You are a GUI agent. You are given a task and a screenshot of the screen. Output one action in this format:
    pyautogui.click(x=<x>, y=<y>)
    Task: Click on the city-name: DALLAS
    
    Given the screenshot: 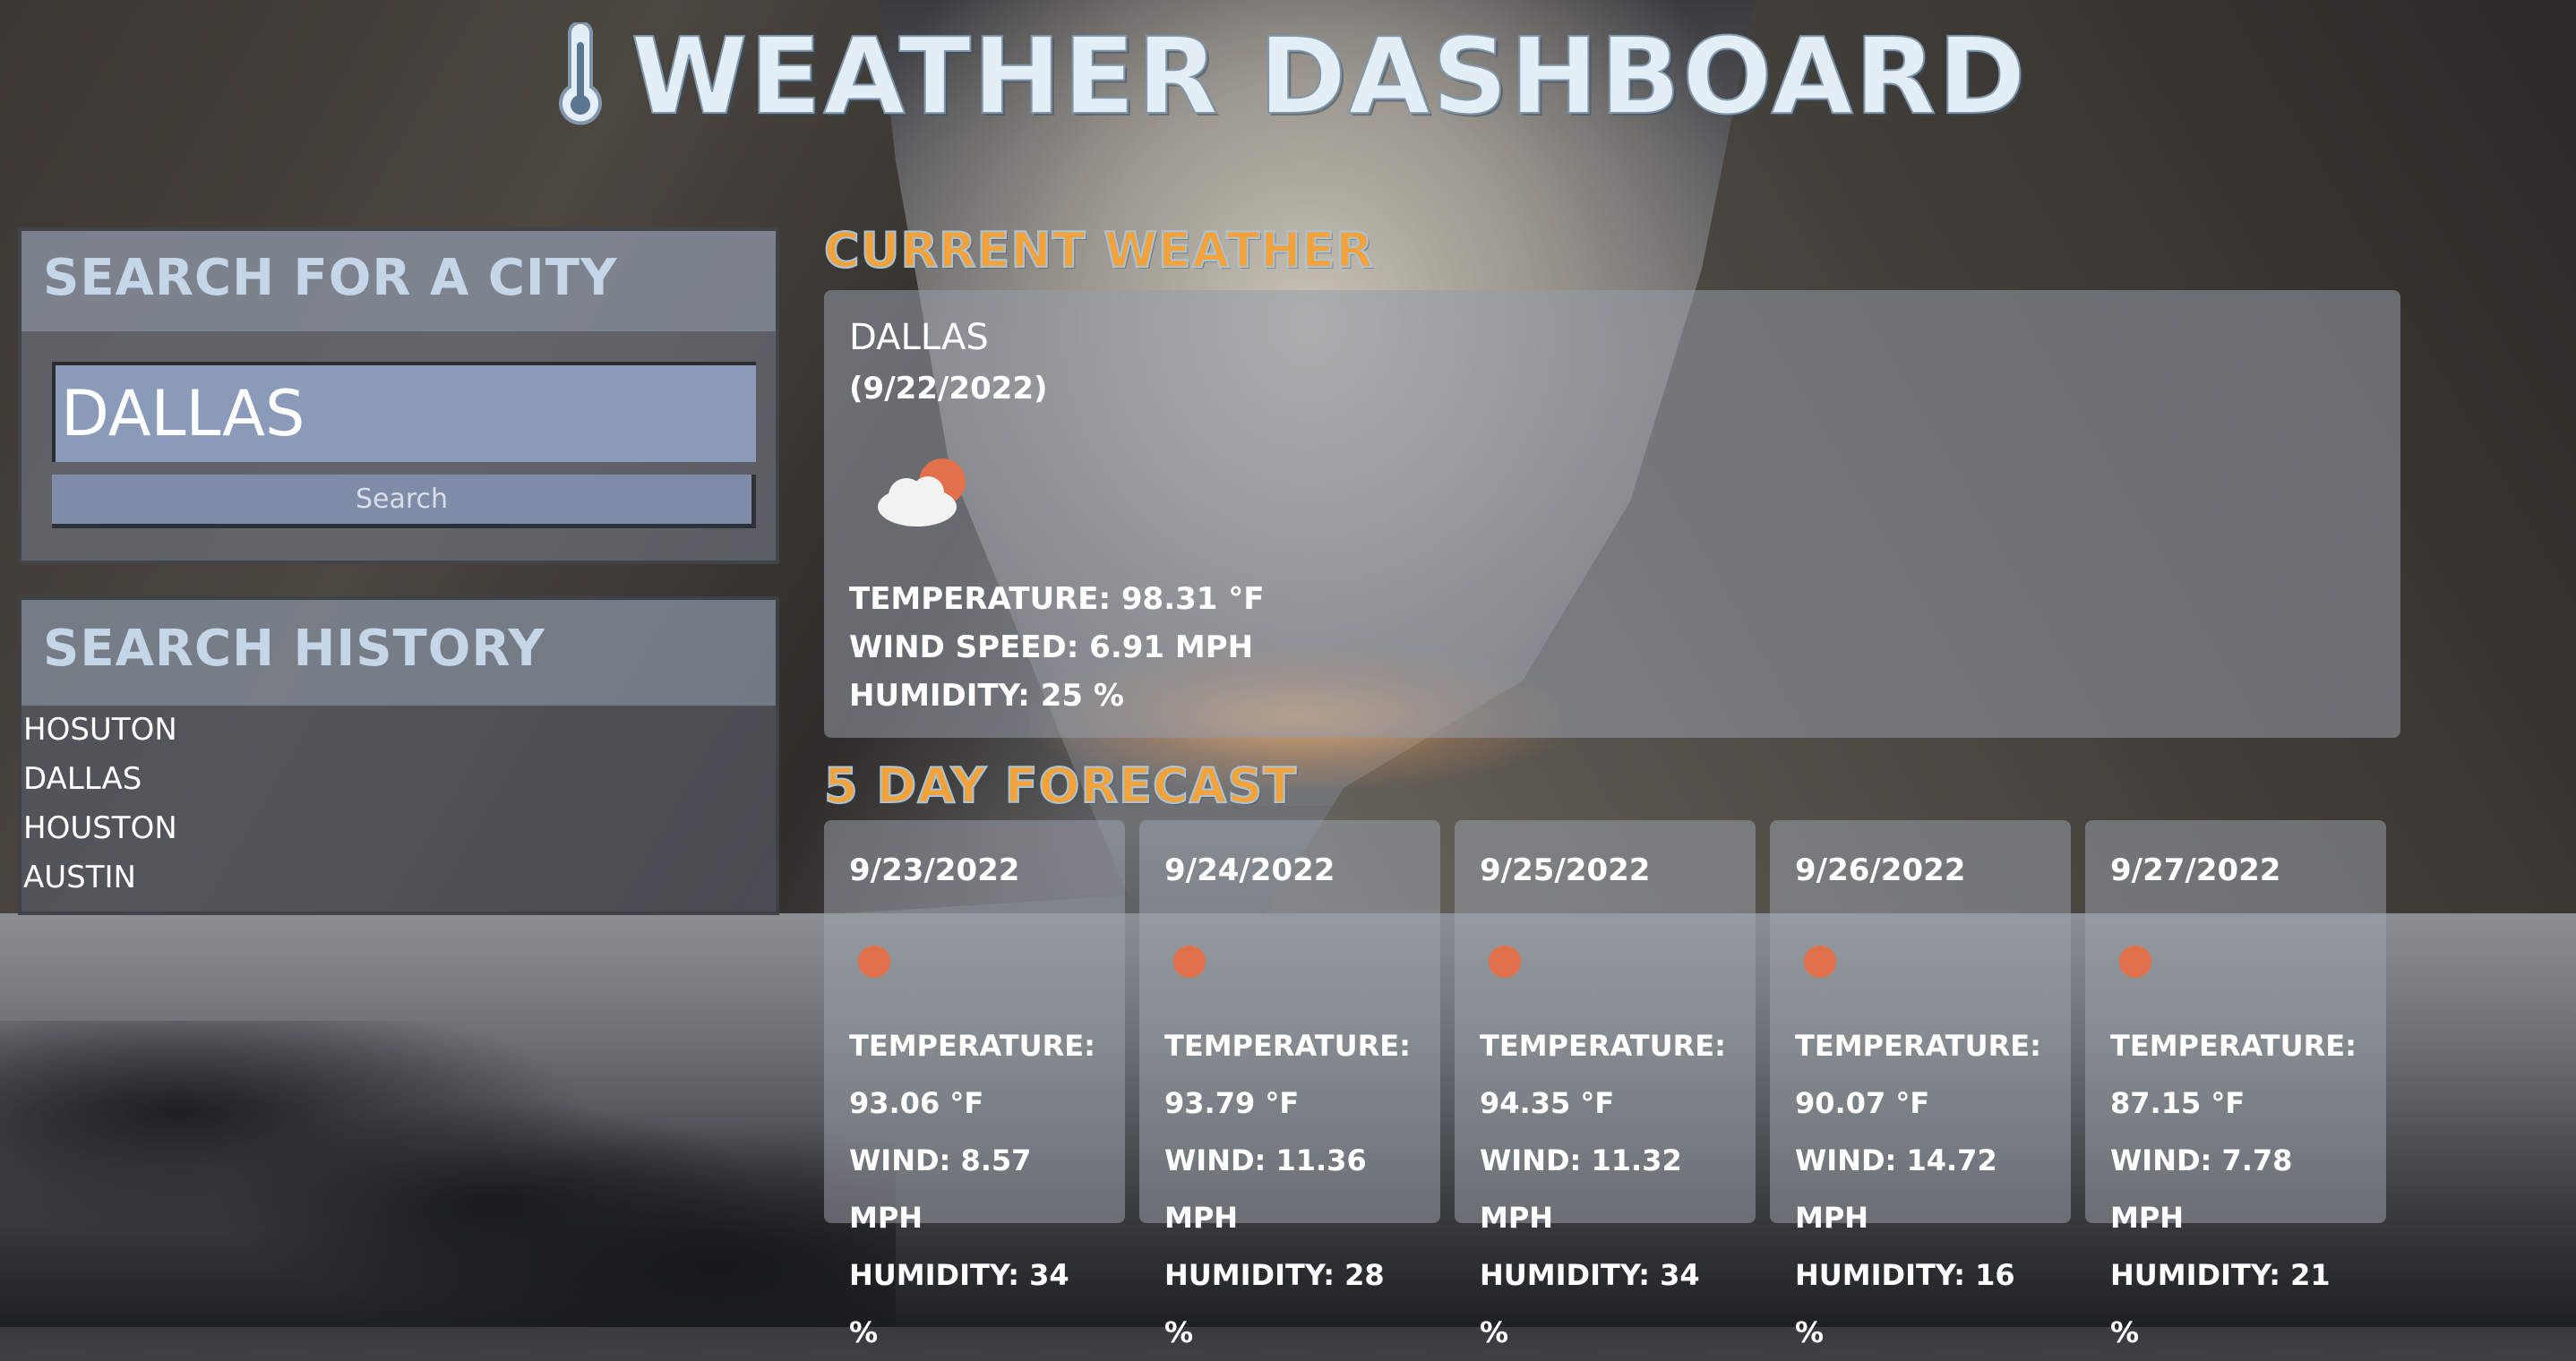 What is the action you would take?
    pyautogui.click(x=919, y=337)
    